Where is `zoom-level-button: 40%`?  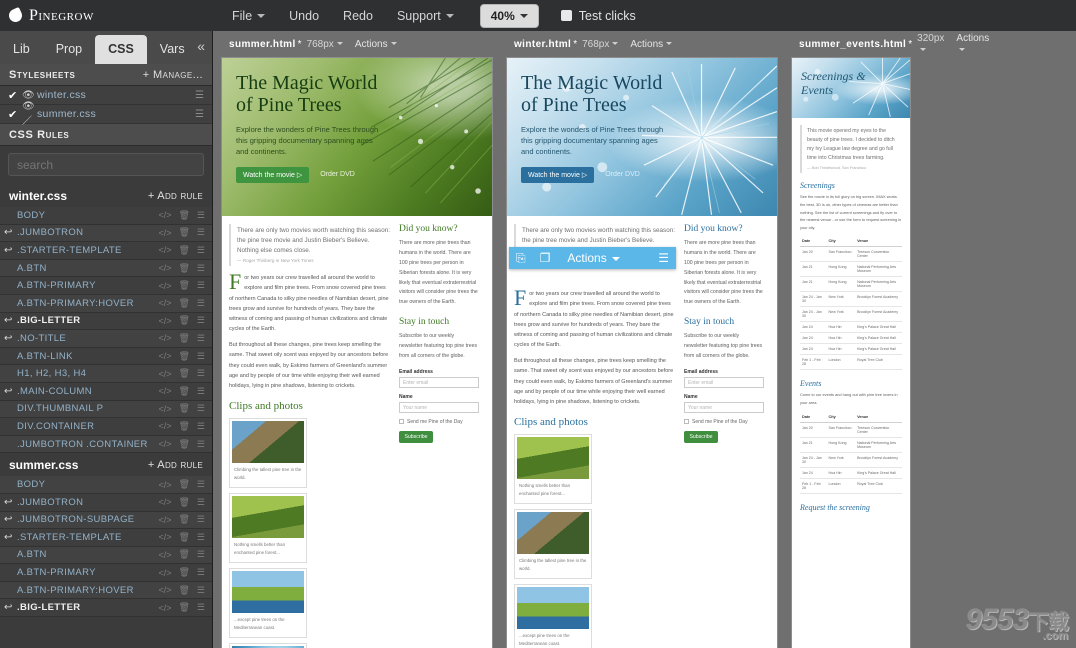
zoom-level-button: 40% is located at coordinates (509, 15).